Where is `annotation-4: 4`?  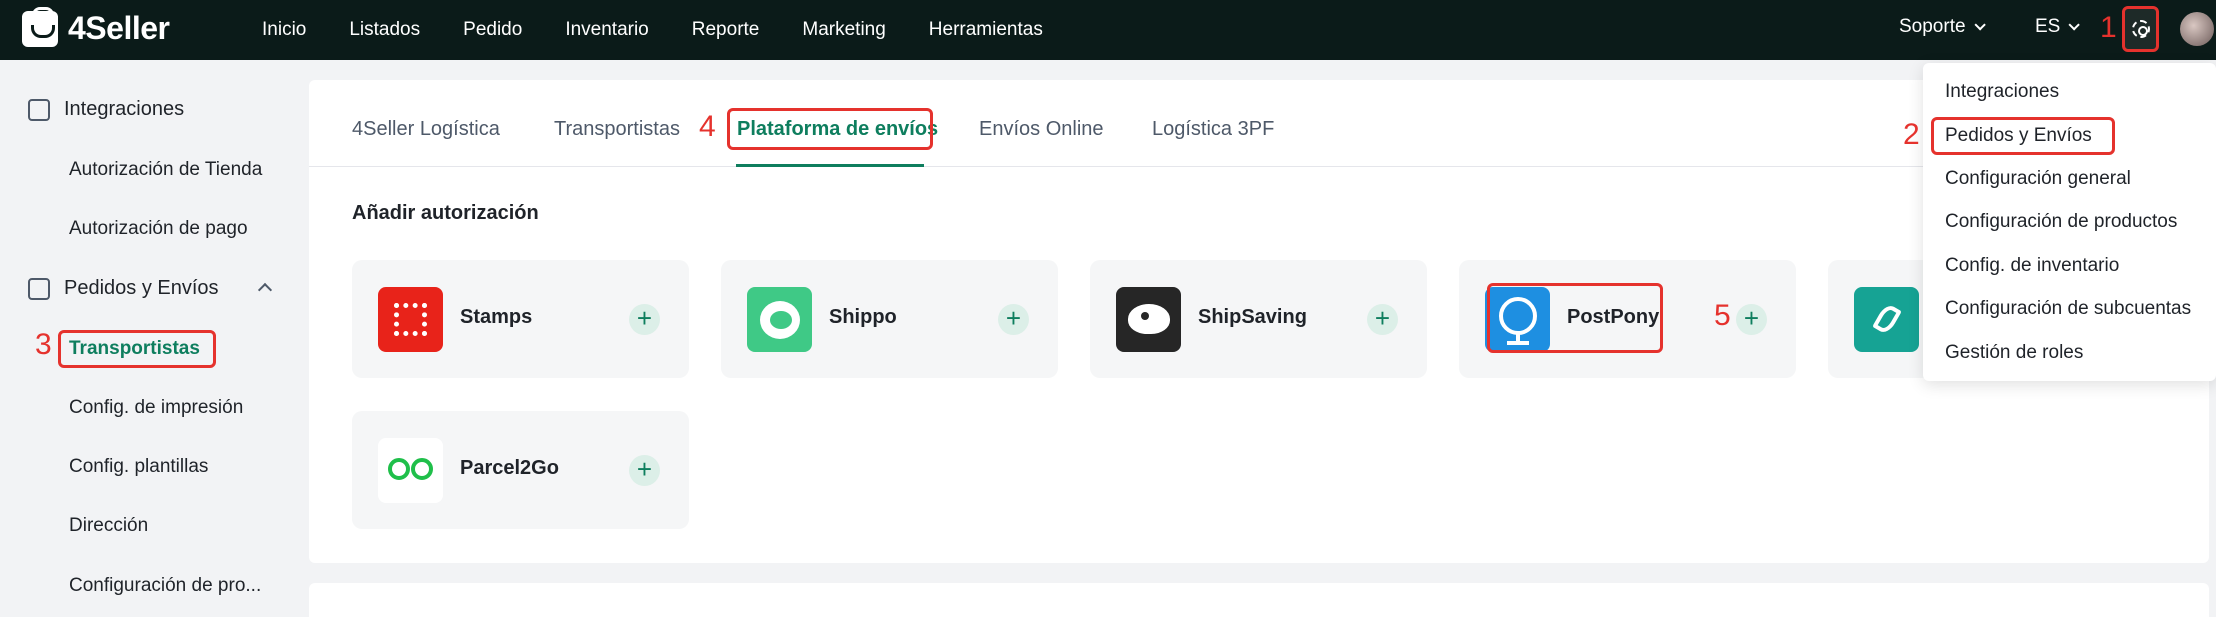 annotation-4: 4 is located at coordinates (707, 126).